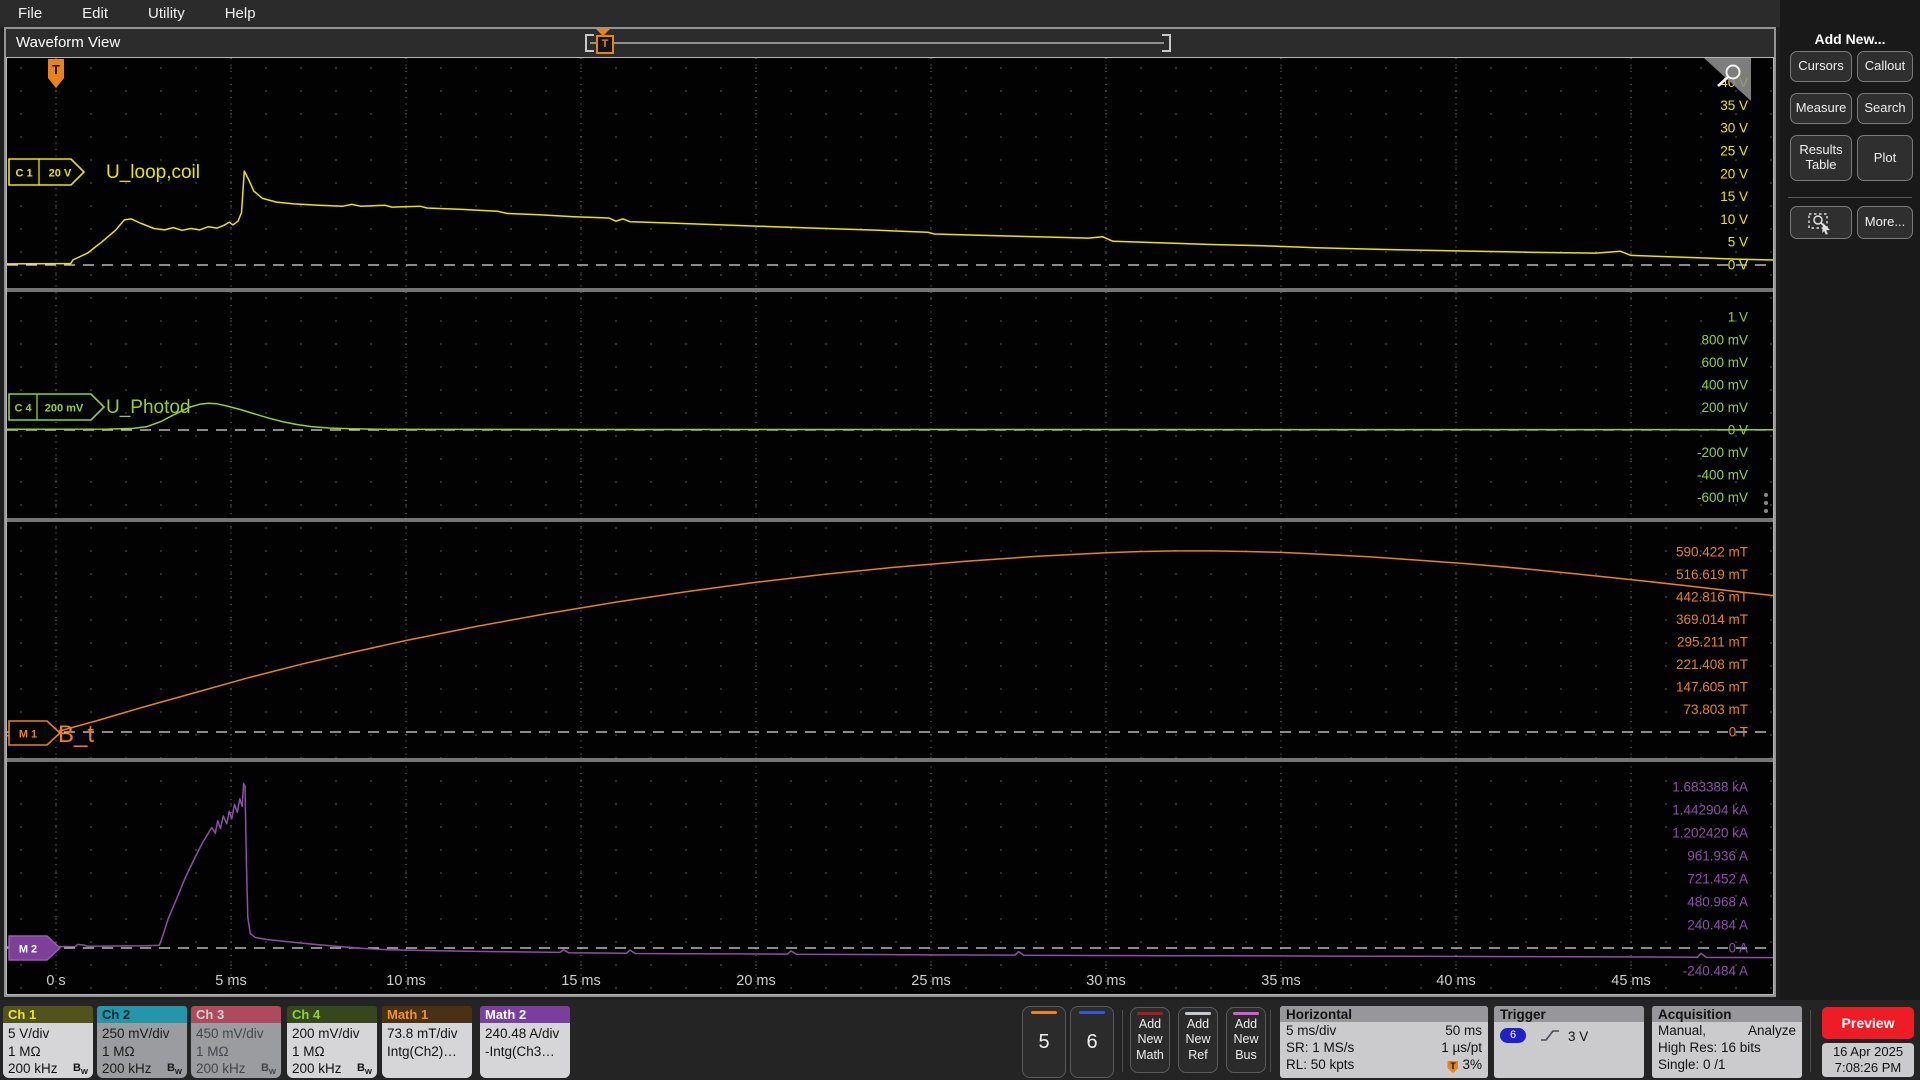 The image size is (1920, 1080). Describe the element at coordinates (23, 409) in the screenshot. I see `ch4-badge-id: C 4` at that location.